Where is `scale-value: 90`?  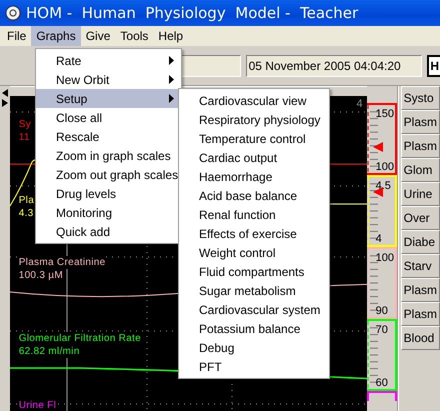
scale-value: 90 is located at coordinates (382, 311).